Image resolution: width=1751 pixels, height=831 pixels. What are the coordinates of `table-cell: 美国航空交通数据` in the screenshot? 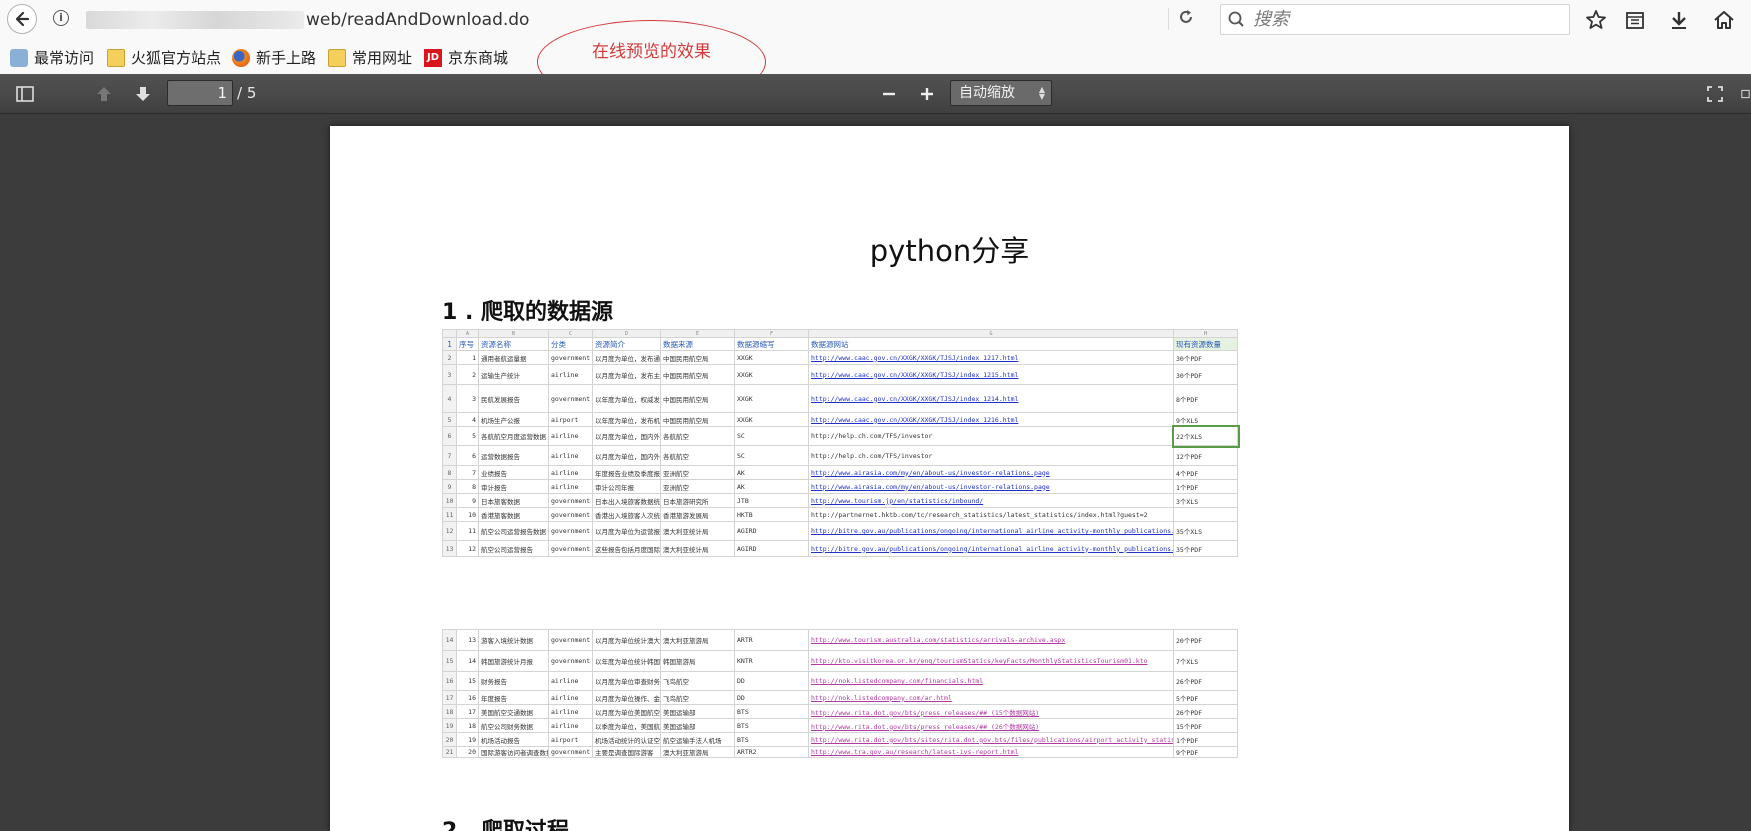 It's located at (513, 711).